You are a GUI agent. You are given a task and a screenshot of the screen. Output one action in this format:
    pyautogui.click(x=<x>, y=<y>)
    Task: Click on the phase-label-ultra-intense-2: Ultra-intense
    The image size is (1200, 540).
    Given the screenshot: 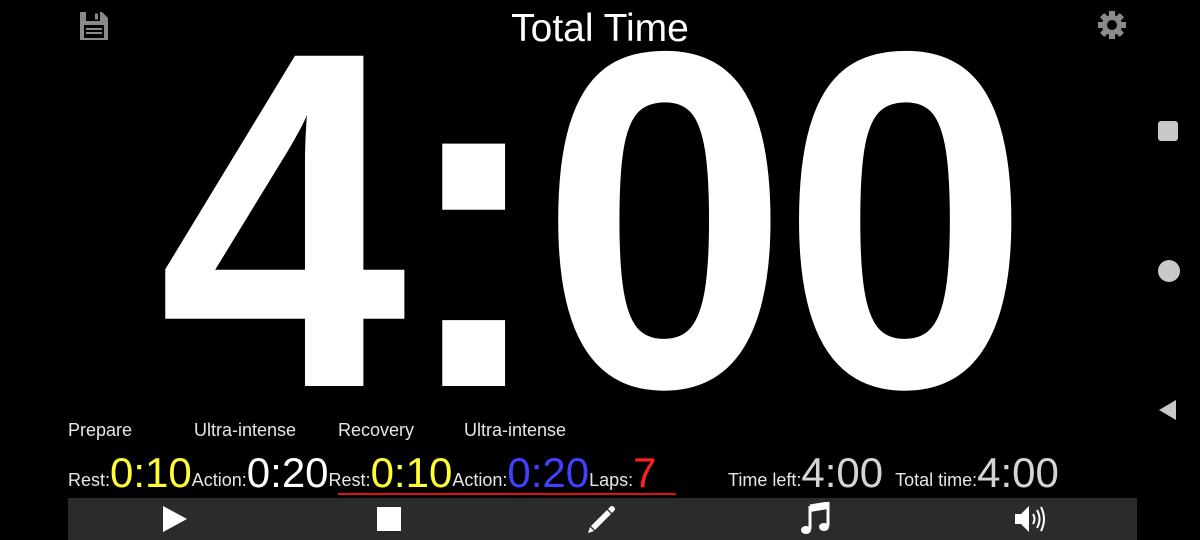 What is the action you would take?
    pyautogui.click(x=515, y=430)
    